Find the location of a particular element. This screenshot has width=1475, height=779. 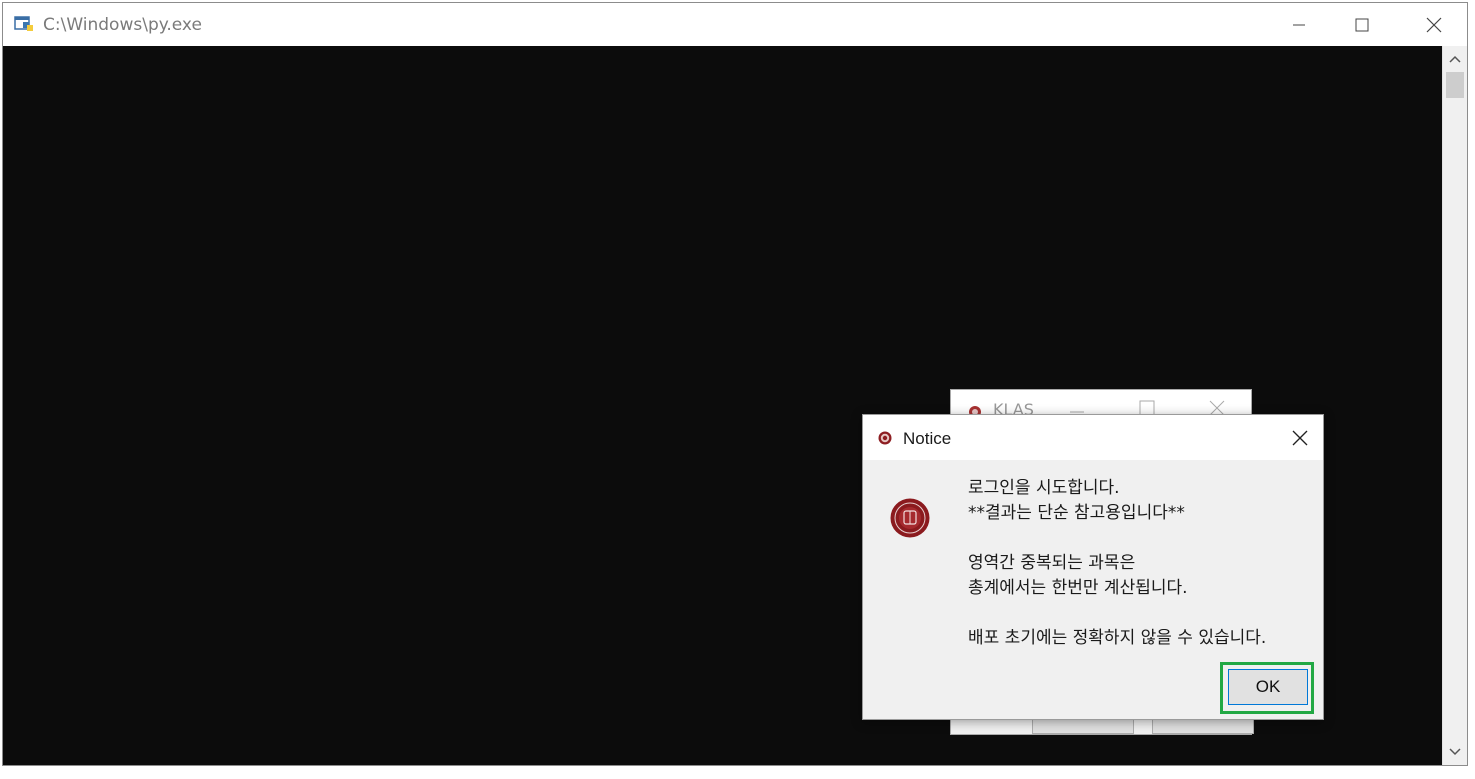

minimize-button is located at coordinates (1299, 24).